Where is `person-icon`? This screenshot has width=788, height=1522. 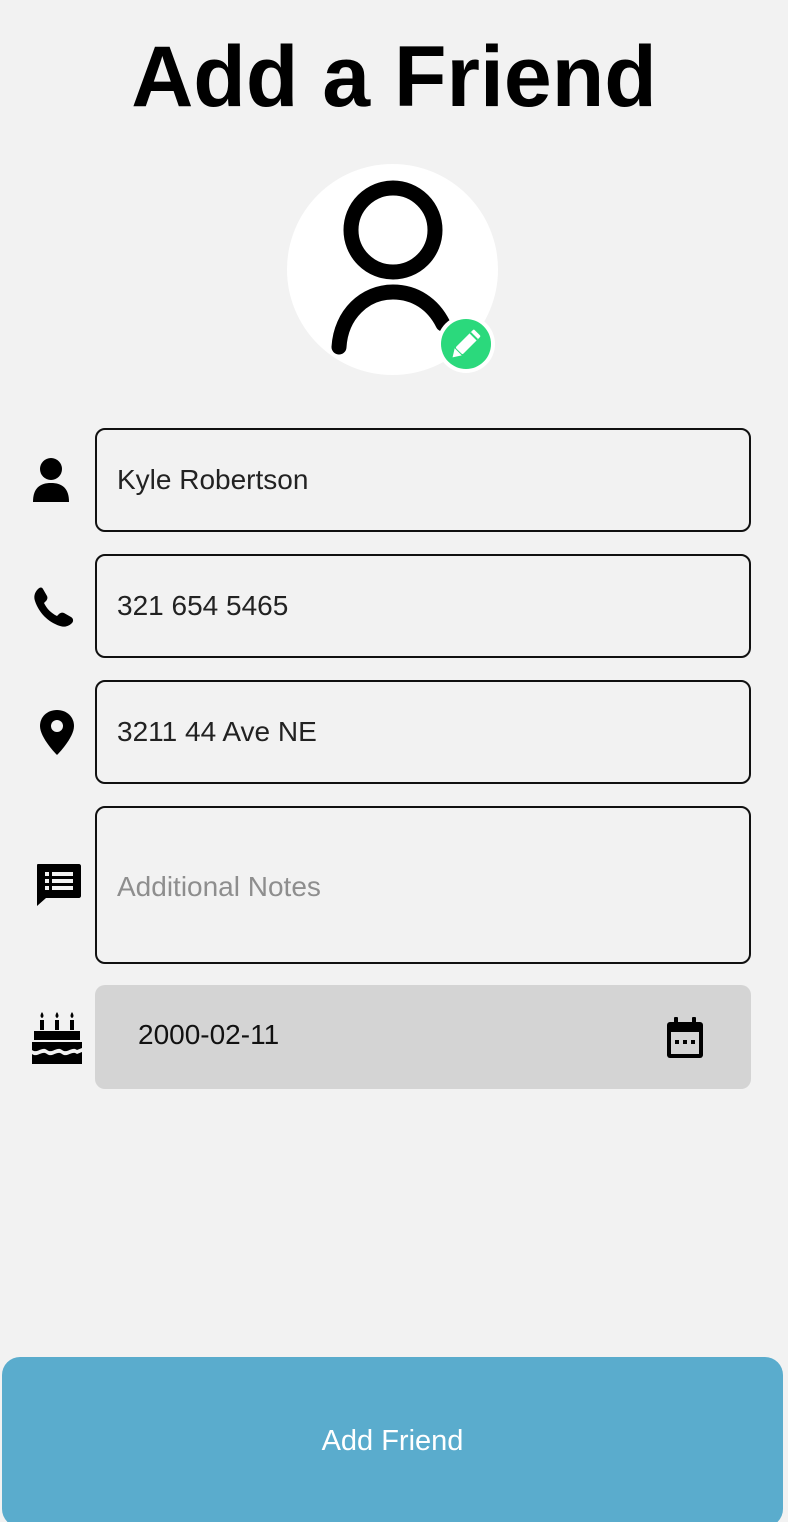
person-icon is located at coordinates (51, 480).